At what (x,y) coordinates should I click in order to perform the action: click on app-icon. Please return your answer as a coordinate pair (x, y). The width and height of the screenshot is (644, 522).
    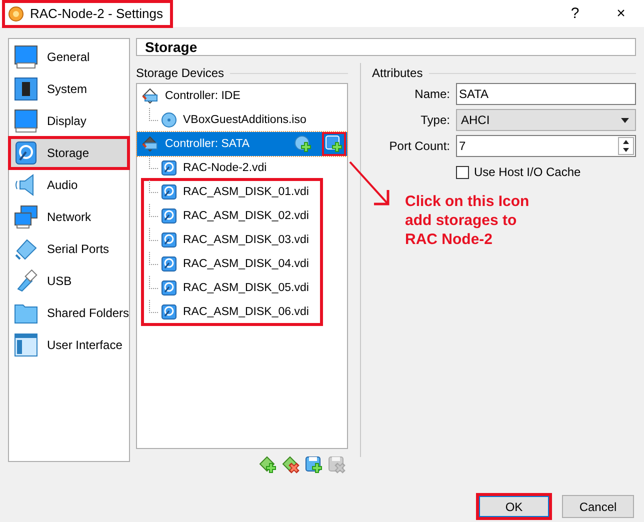
    Looking at the image, I should click on (16, 14).